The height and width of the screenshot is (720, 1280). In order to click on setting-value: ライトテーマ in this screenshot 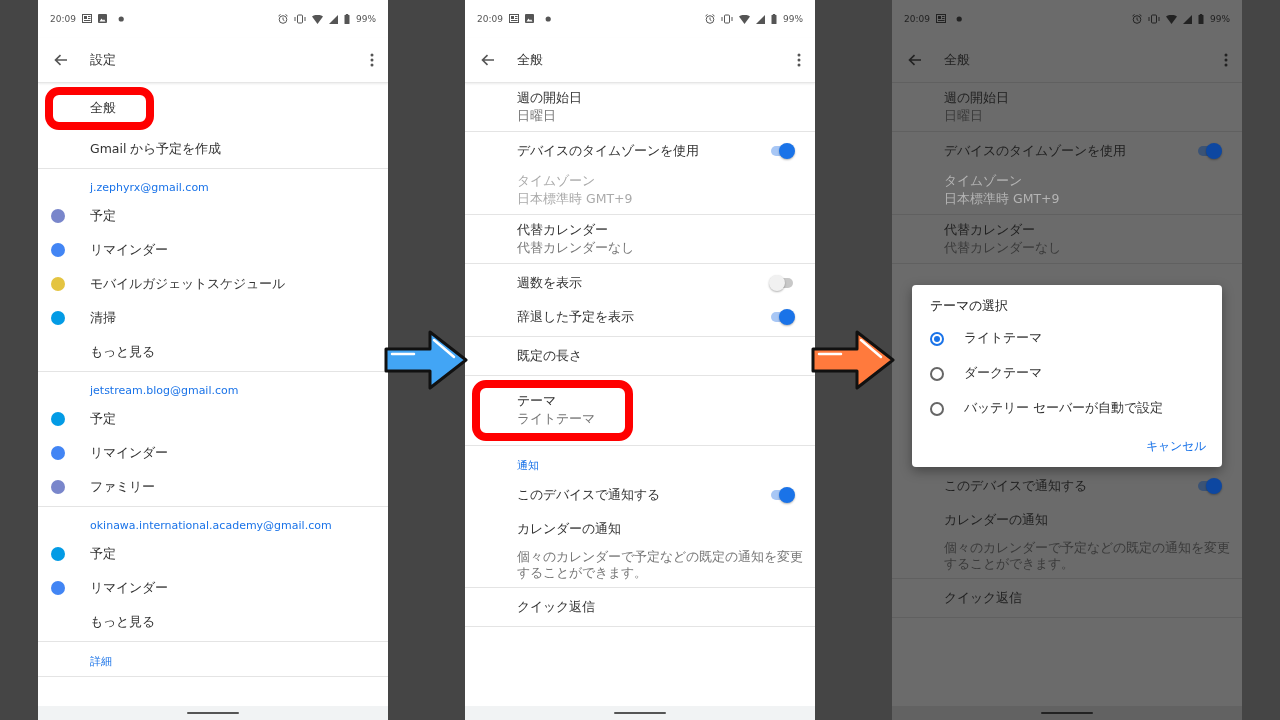, I will do `click(556, 419)`.